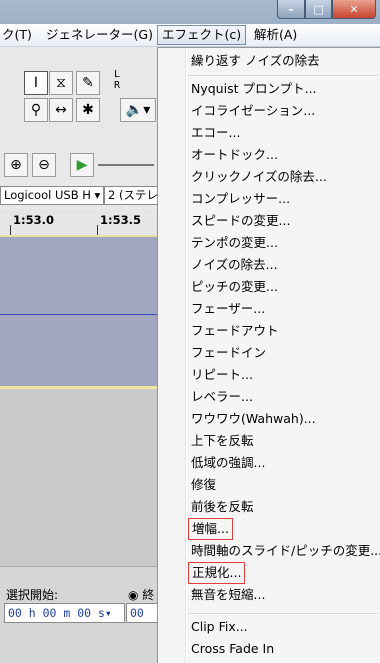 Image resolution: width=380 pixels, height=663 pixels. Describe the element at coordinates (235, 331) in the screenshot. I see `menu-item-fade-out: フェードアウト` at that location.